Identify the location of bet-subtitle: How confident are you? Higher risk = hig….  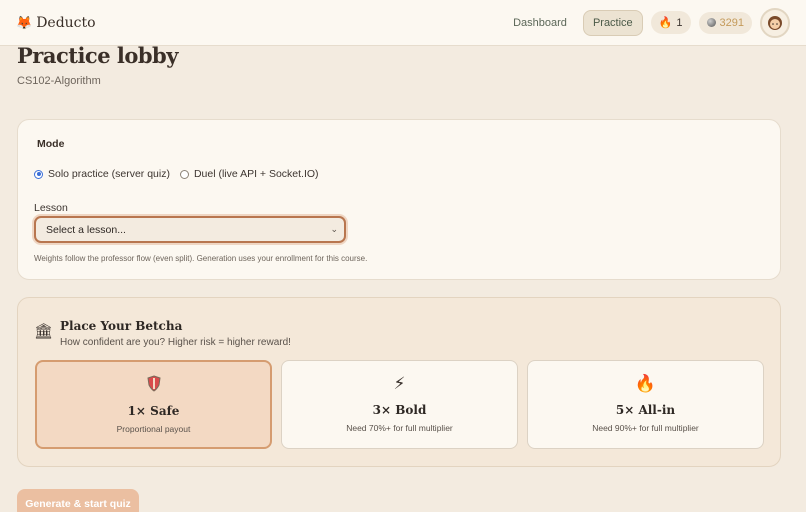
(175, 342).